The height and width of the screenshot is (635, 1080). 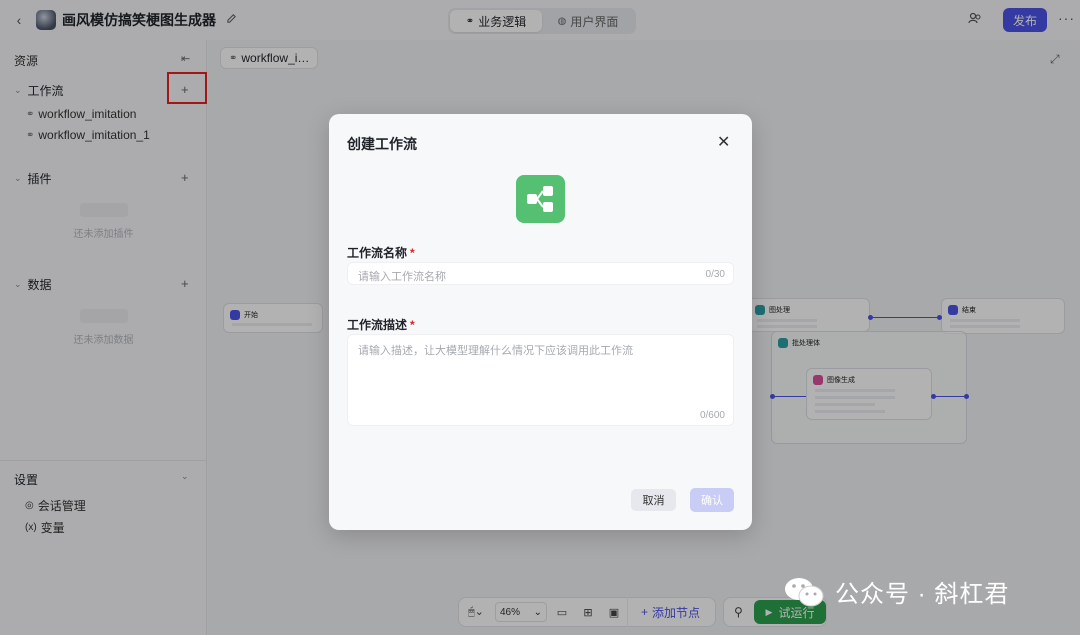 What do you see at coordinates (402, 277) in the screenshot?
I see `name-placeholder: 请输入工作流名称` at bounding box center [402, 277].